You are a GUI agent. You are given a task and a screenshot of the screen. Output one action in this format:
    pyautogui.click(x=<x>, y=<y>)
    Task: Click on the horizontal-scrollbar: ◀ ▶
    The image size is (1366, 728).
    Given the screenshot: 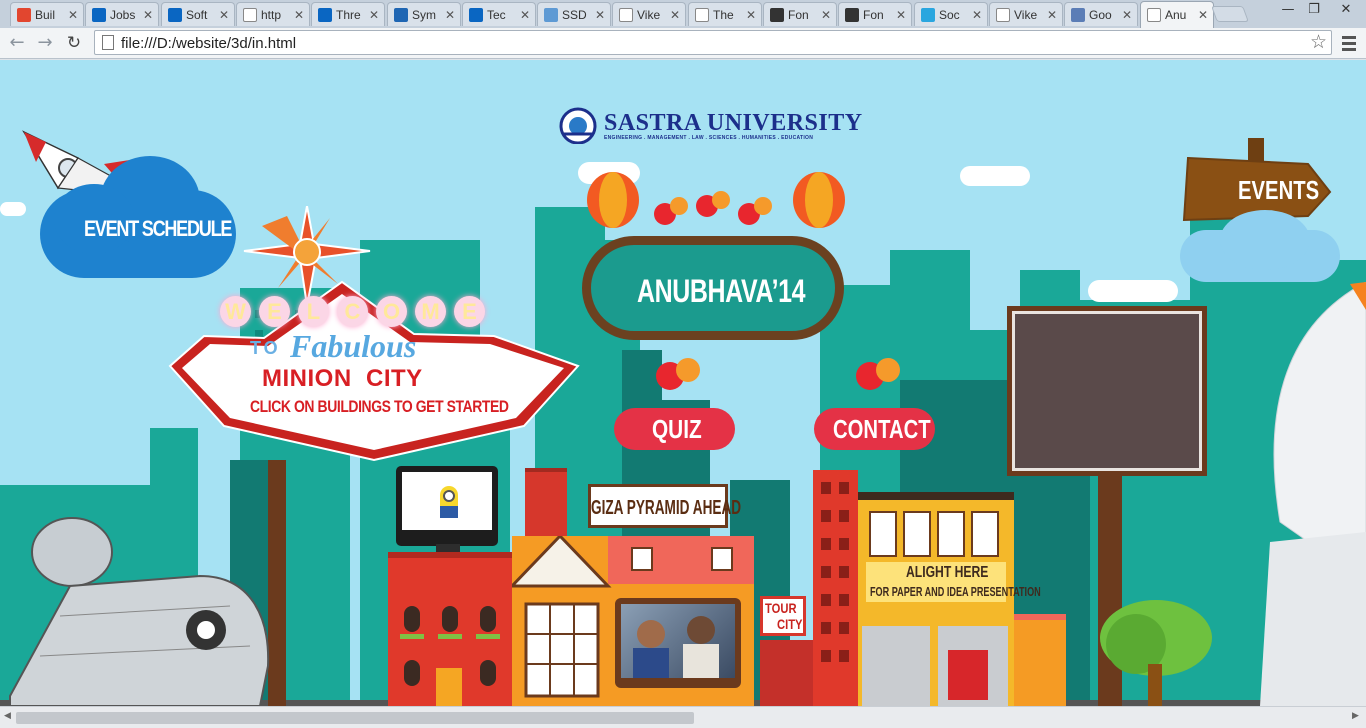 What is the action you would take?
    pyautogui.click(x=683, y=717)
    